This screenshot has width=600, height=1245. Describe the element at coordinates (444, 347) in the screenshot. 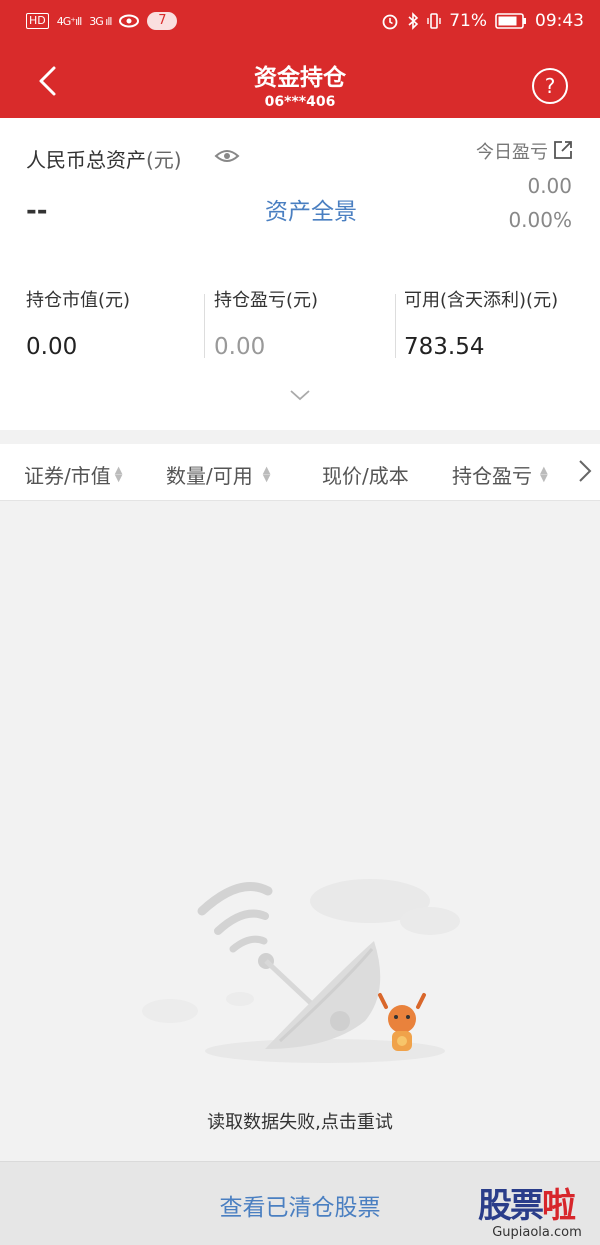

I see `metric-value: 783.54` at that location.